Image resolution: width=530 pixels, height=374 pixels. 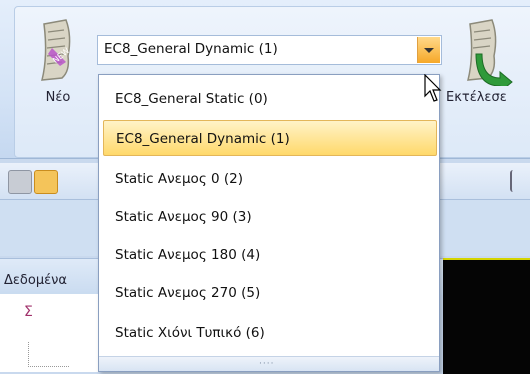 I want to click on combo-dropdown-button, so click(x=428, y=50).